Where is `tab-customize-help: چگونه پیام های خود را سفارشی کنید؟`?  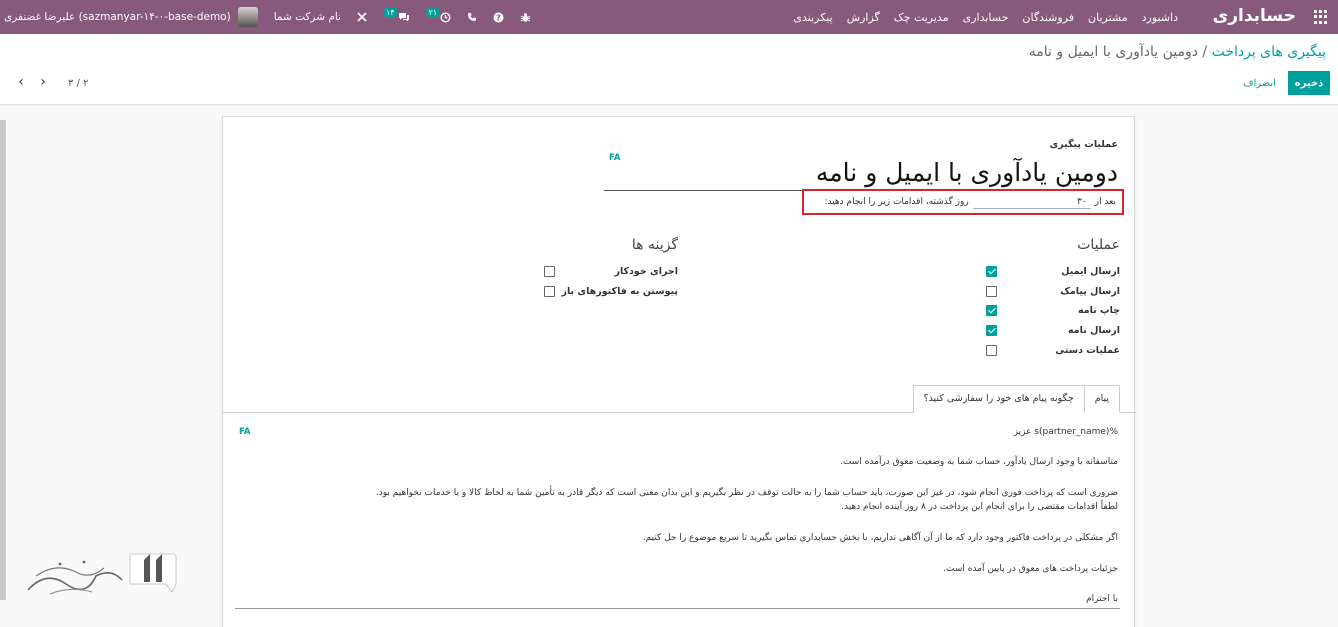
tab-customize-help: چگونه پیام های خود را سفارشی کنید؟ is located at coordinates (998, 399).